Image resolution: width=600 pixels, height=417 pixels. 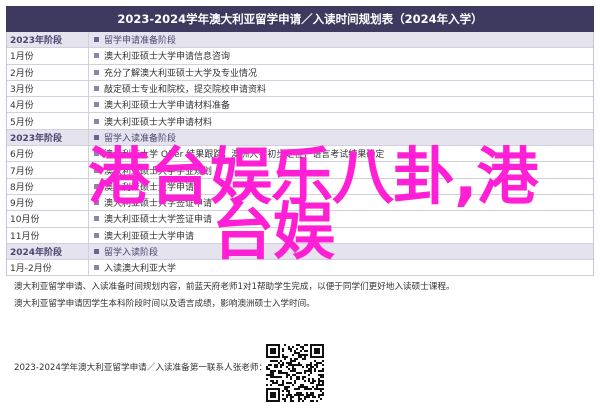 I want to click on row-description-text: 入读澳大利亚大学, so click(x=140, y=269).